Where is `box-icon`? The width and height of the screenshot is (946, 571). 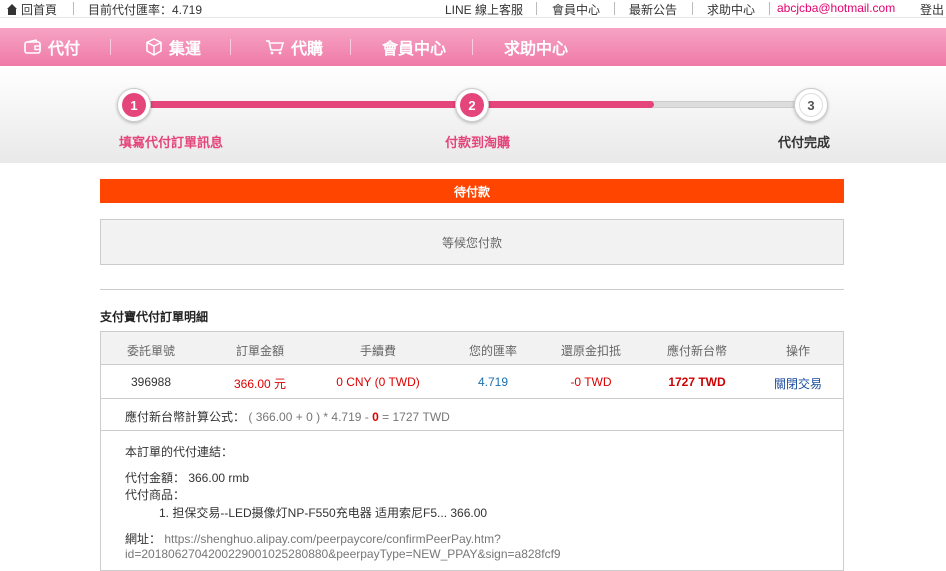
box-icon is located at coordinates (154, 47).